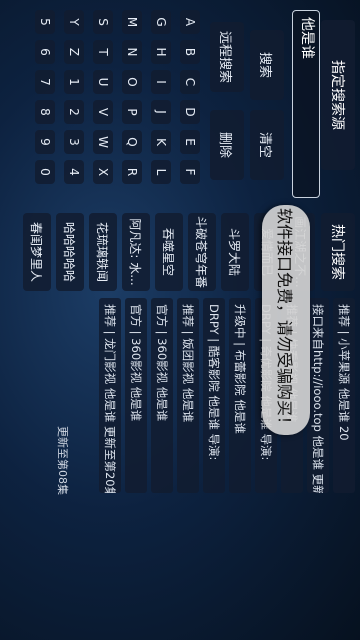  Describe the element at coordinates (45, 22) in the screenshot. I see `key-5: 5` at that location.